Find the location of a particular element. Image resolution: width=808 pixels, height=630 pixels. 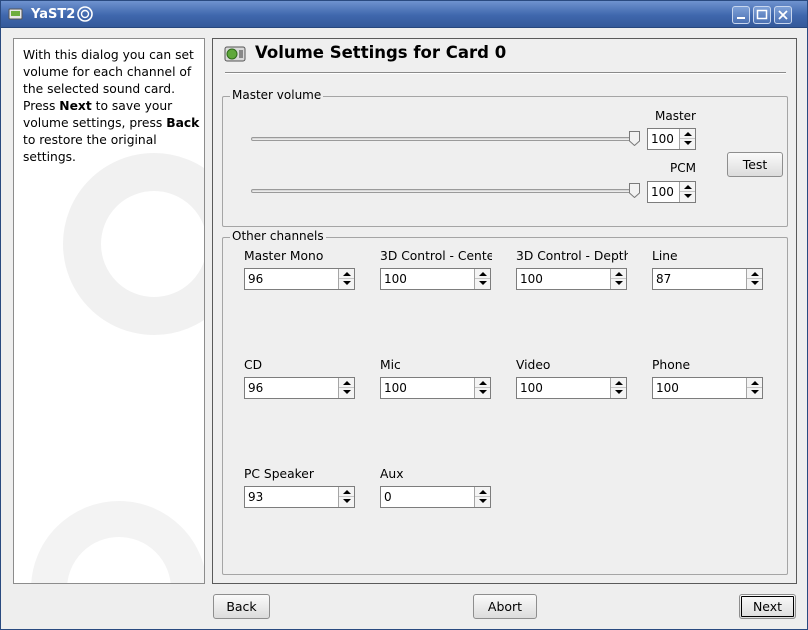

help-line: the selected sound card. is located at coordinates (99, 89).